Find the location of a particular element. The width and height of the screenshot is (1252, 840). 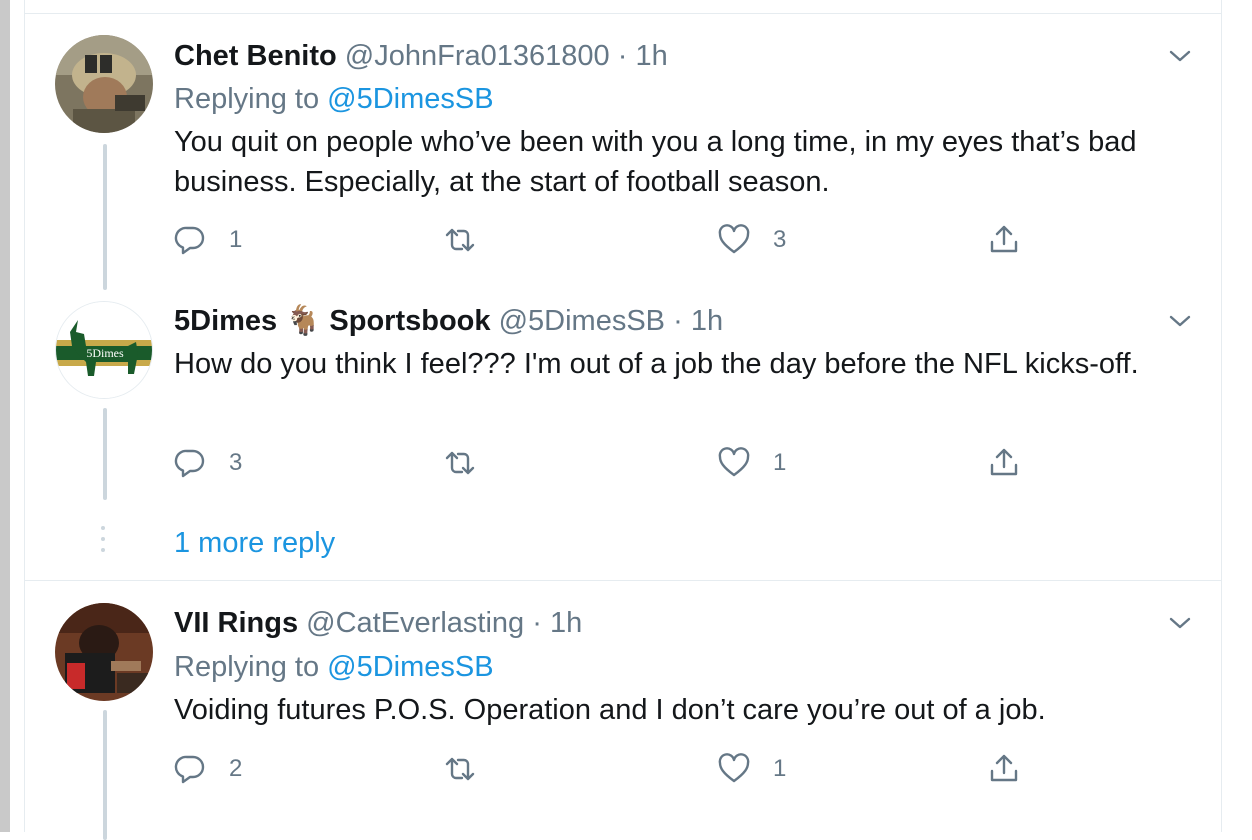

display-name-part2: Sportsbook is located at coordinates (410, 321).